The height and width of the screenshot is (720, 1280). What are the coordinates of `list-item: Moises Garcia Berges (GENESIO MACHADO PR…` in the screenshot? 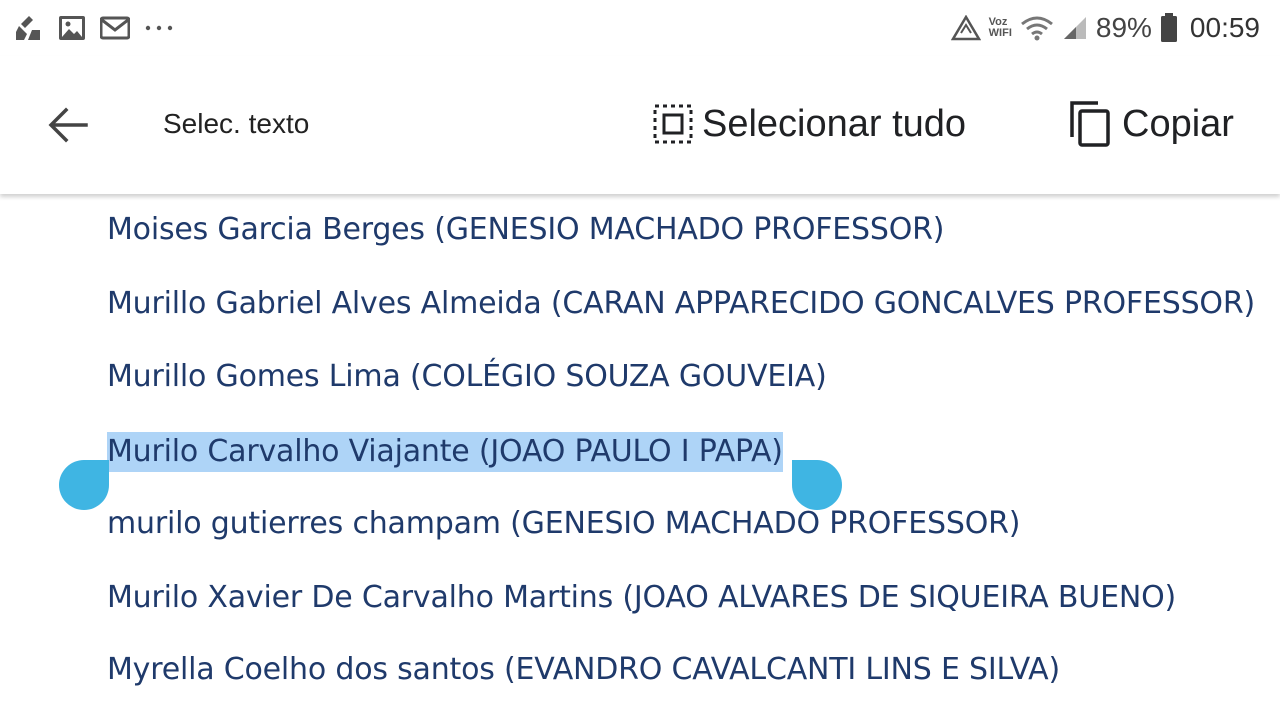 It's located at (526, 230).